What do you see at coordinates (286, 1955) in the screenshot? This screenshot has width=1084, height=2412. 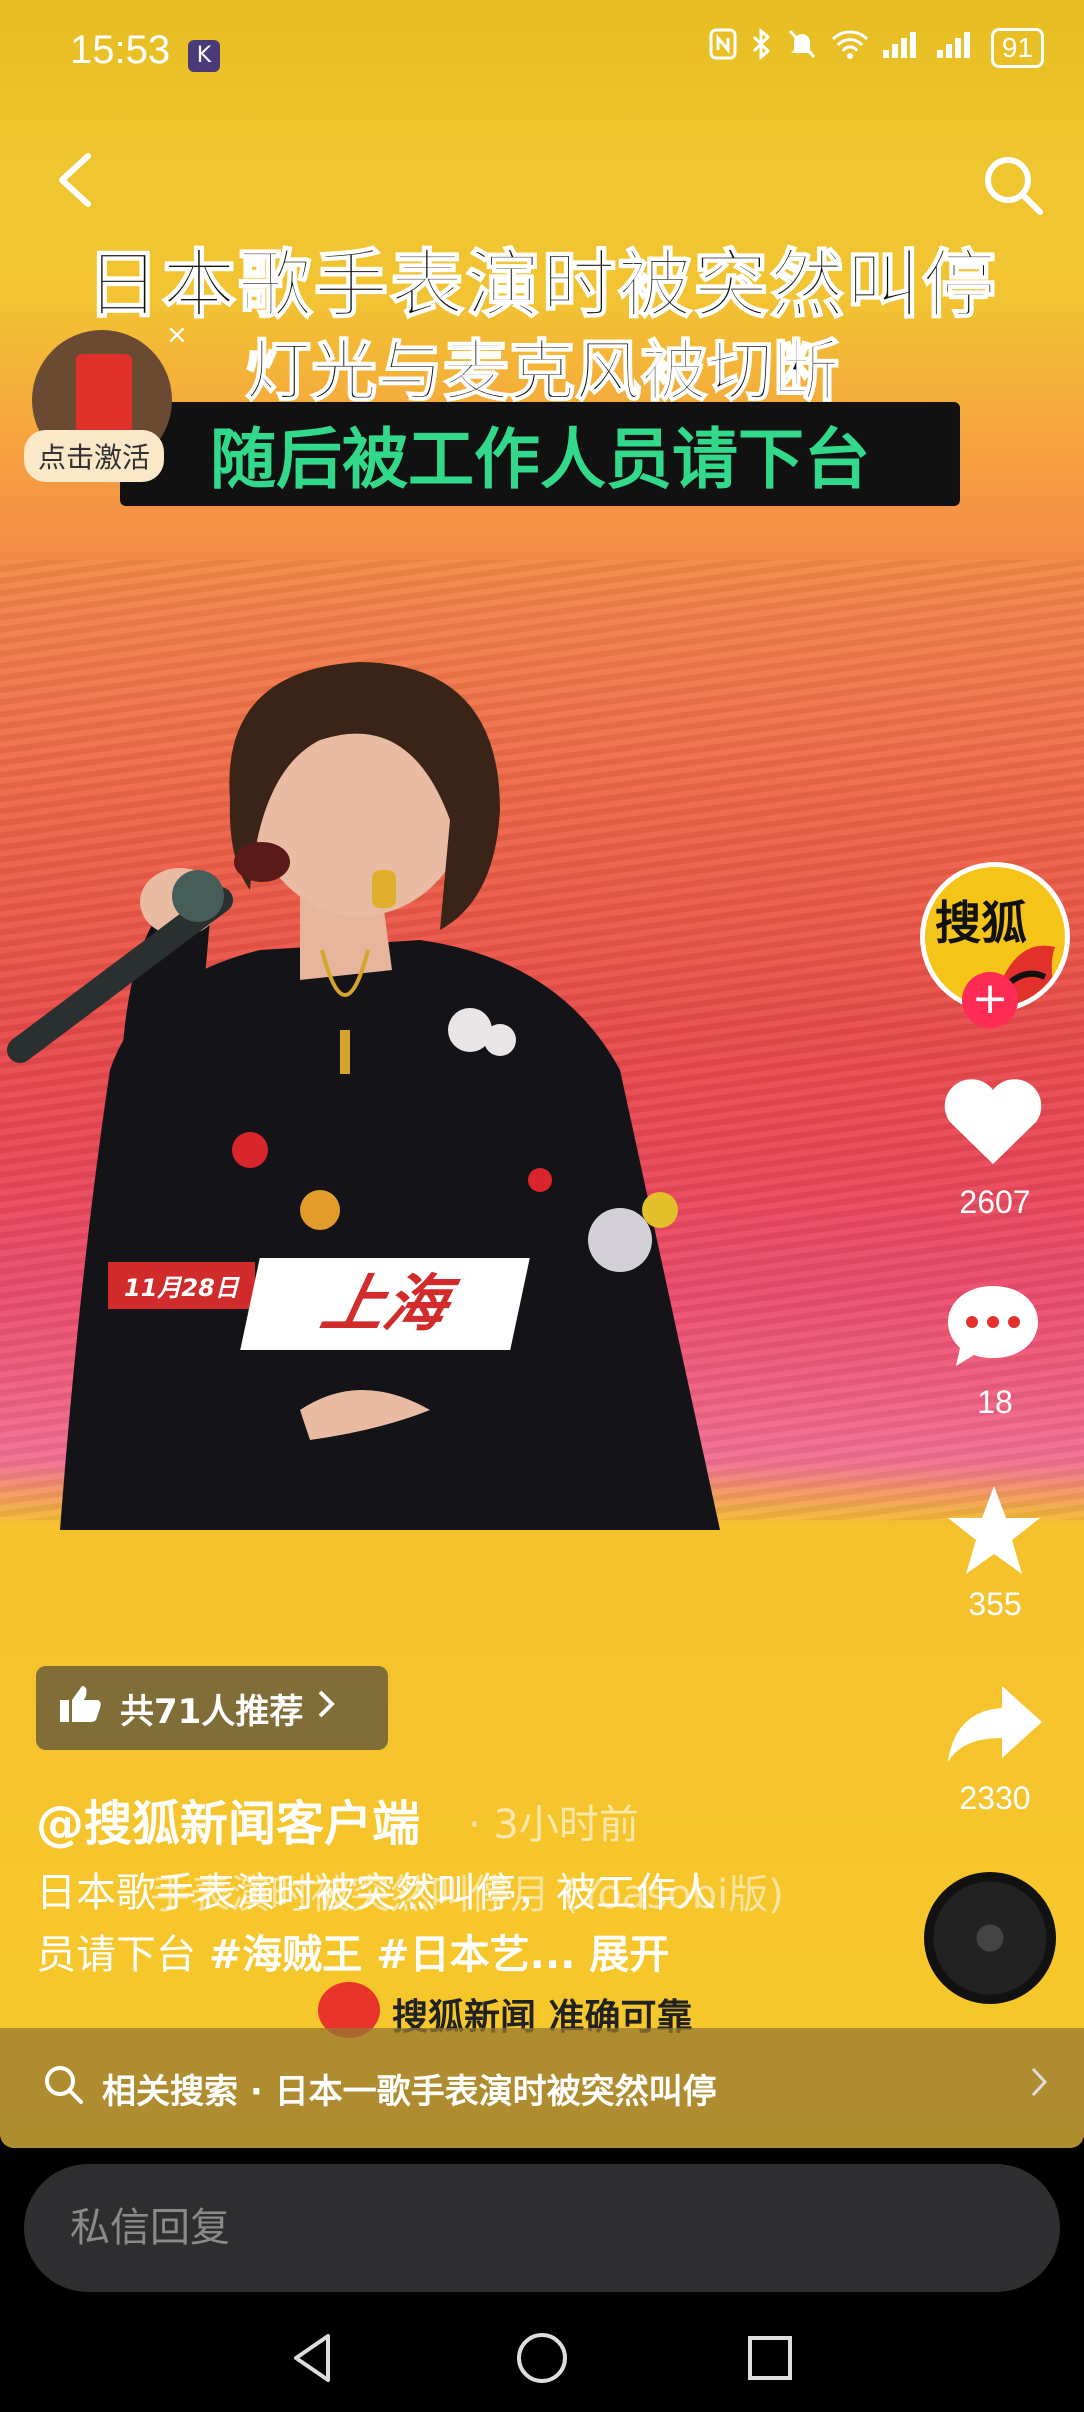 I see `hashtag-link: #海贼王` at bounding box center [286, 1955].